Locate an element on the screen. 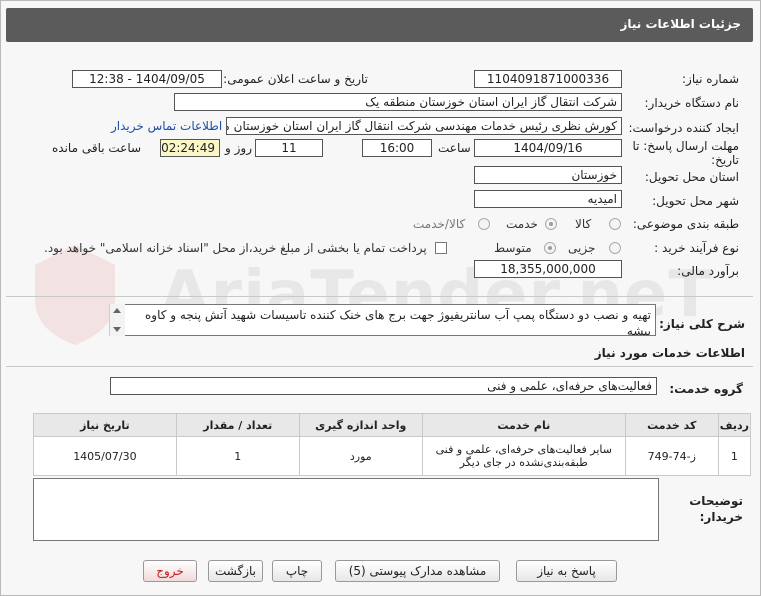  services-section-title: اطلاعات خدمات مورد نیاز is located at coordinates (669, 353).